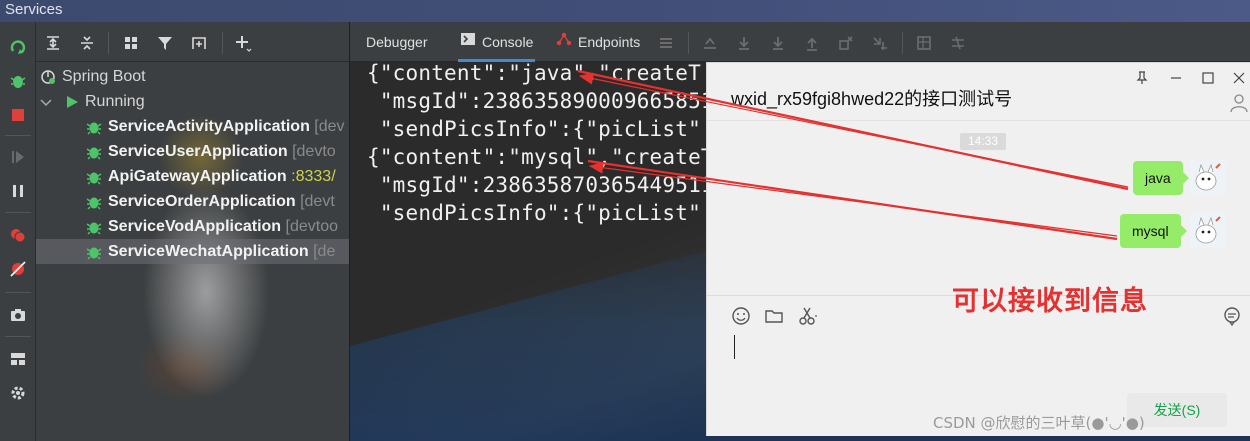 Image resolution: width=1250 pixels, height=441 pixels. I want to click on folder-icon, so click(774, 316).